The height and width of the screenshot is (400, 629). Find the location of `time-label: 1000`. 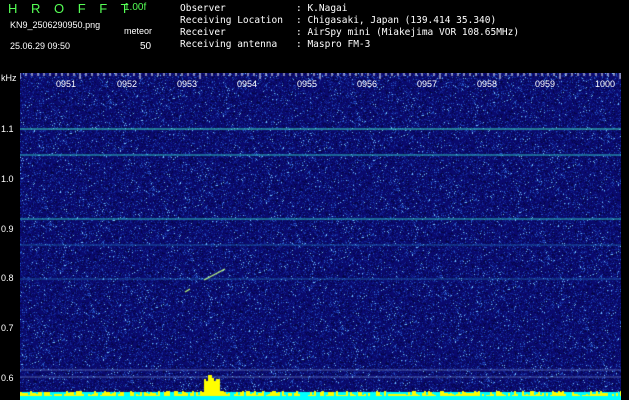

time-label: 1000 is located at coordinates (605, 84).